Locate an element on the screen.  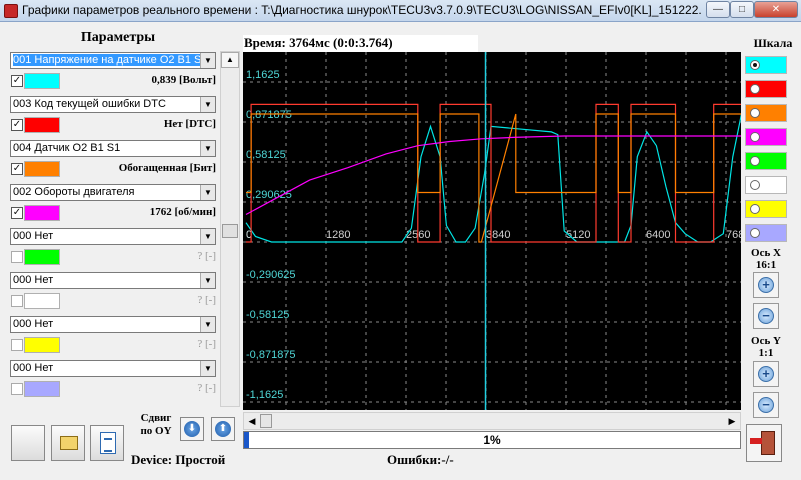
scroll-right-icon: ▶ is located at coordinates (732, 421).